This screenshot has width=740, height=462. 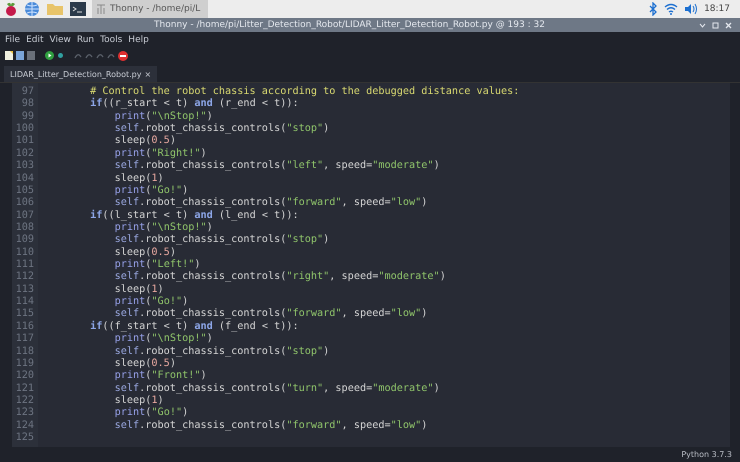 What do you see at coordinates (24, 203) in the screenshot?
I see `line-number: 106` at bounding box center [24, 203].